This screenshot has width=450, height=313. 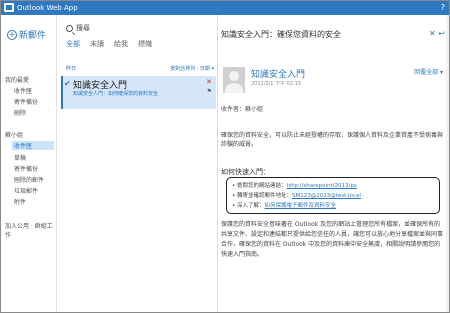 What do you see at coordinates (116, 94) in the screenshot?
I see `message-preview: 知識安全人門：如何確保您的資料安全` at bounding box center [116, 94].